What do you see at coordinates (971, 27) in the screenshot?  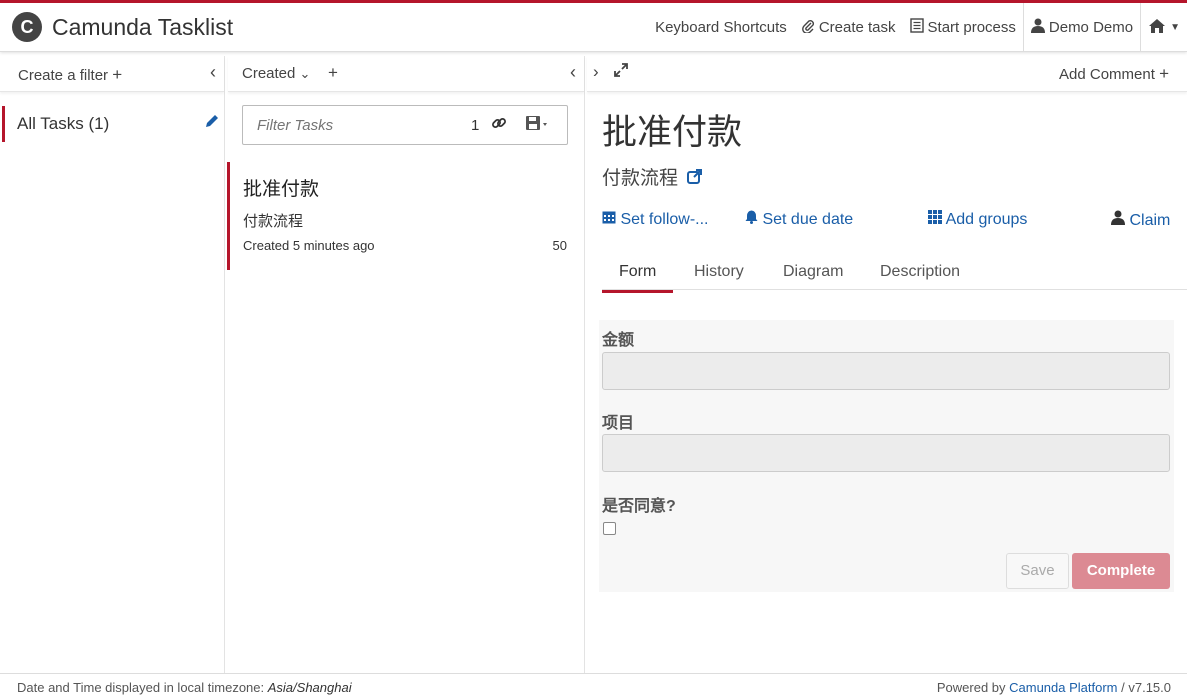 I see `start-process-label: Start process` at bounding box center [971, 27].